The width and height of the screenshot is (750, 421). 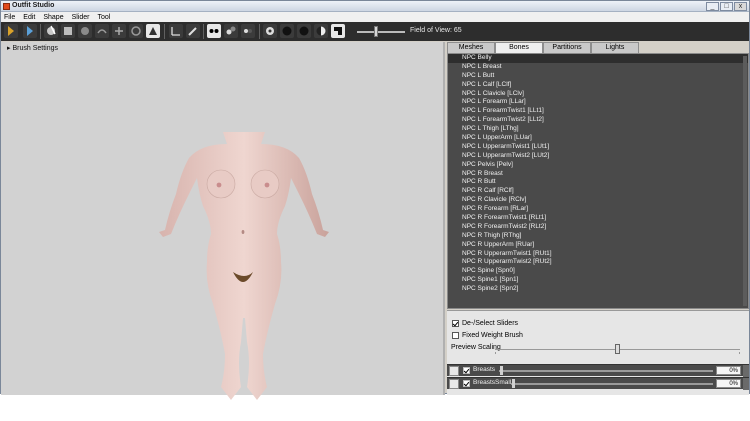 What do you see at coordinates (598, 67) in the screenshot?
I see `list-item: NPC L Breast` at bounding box center [598, 67].